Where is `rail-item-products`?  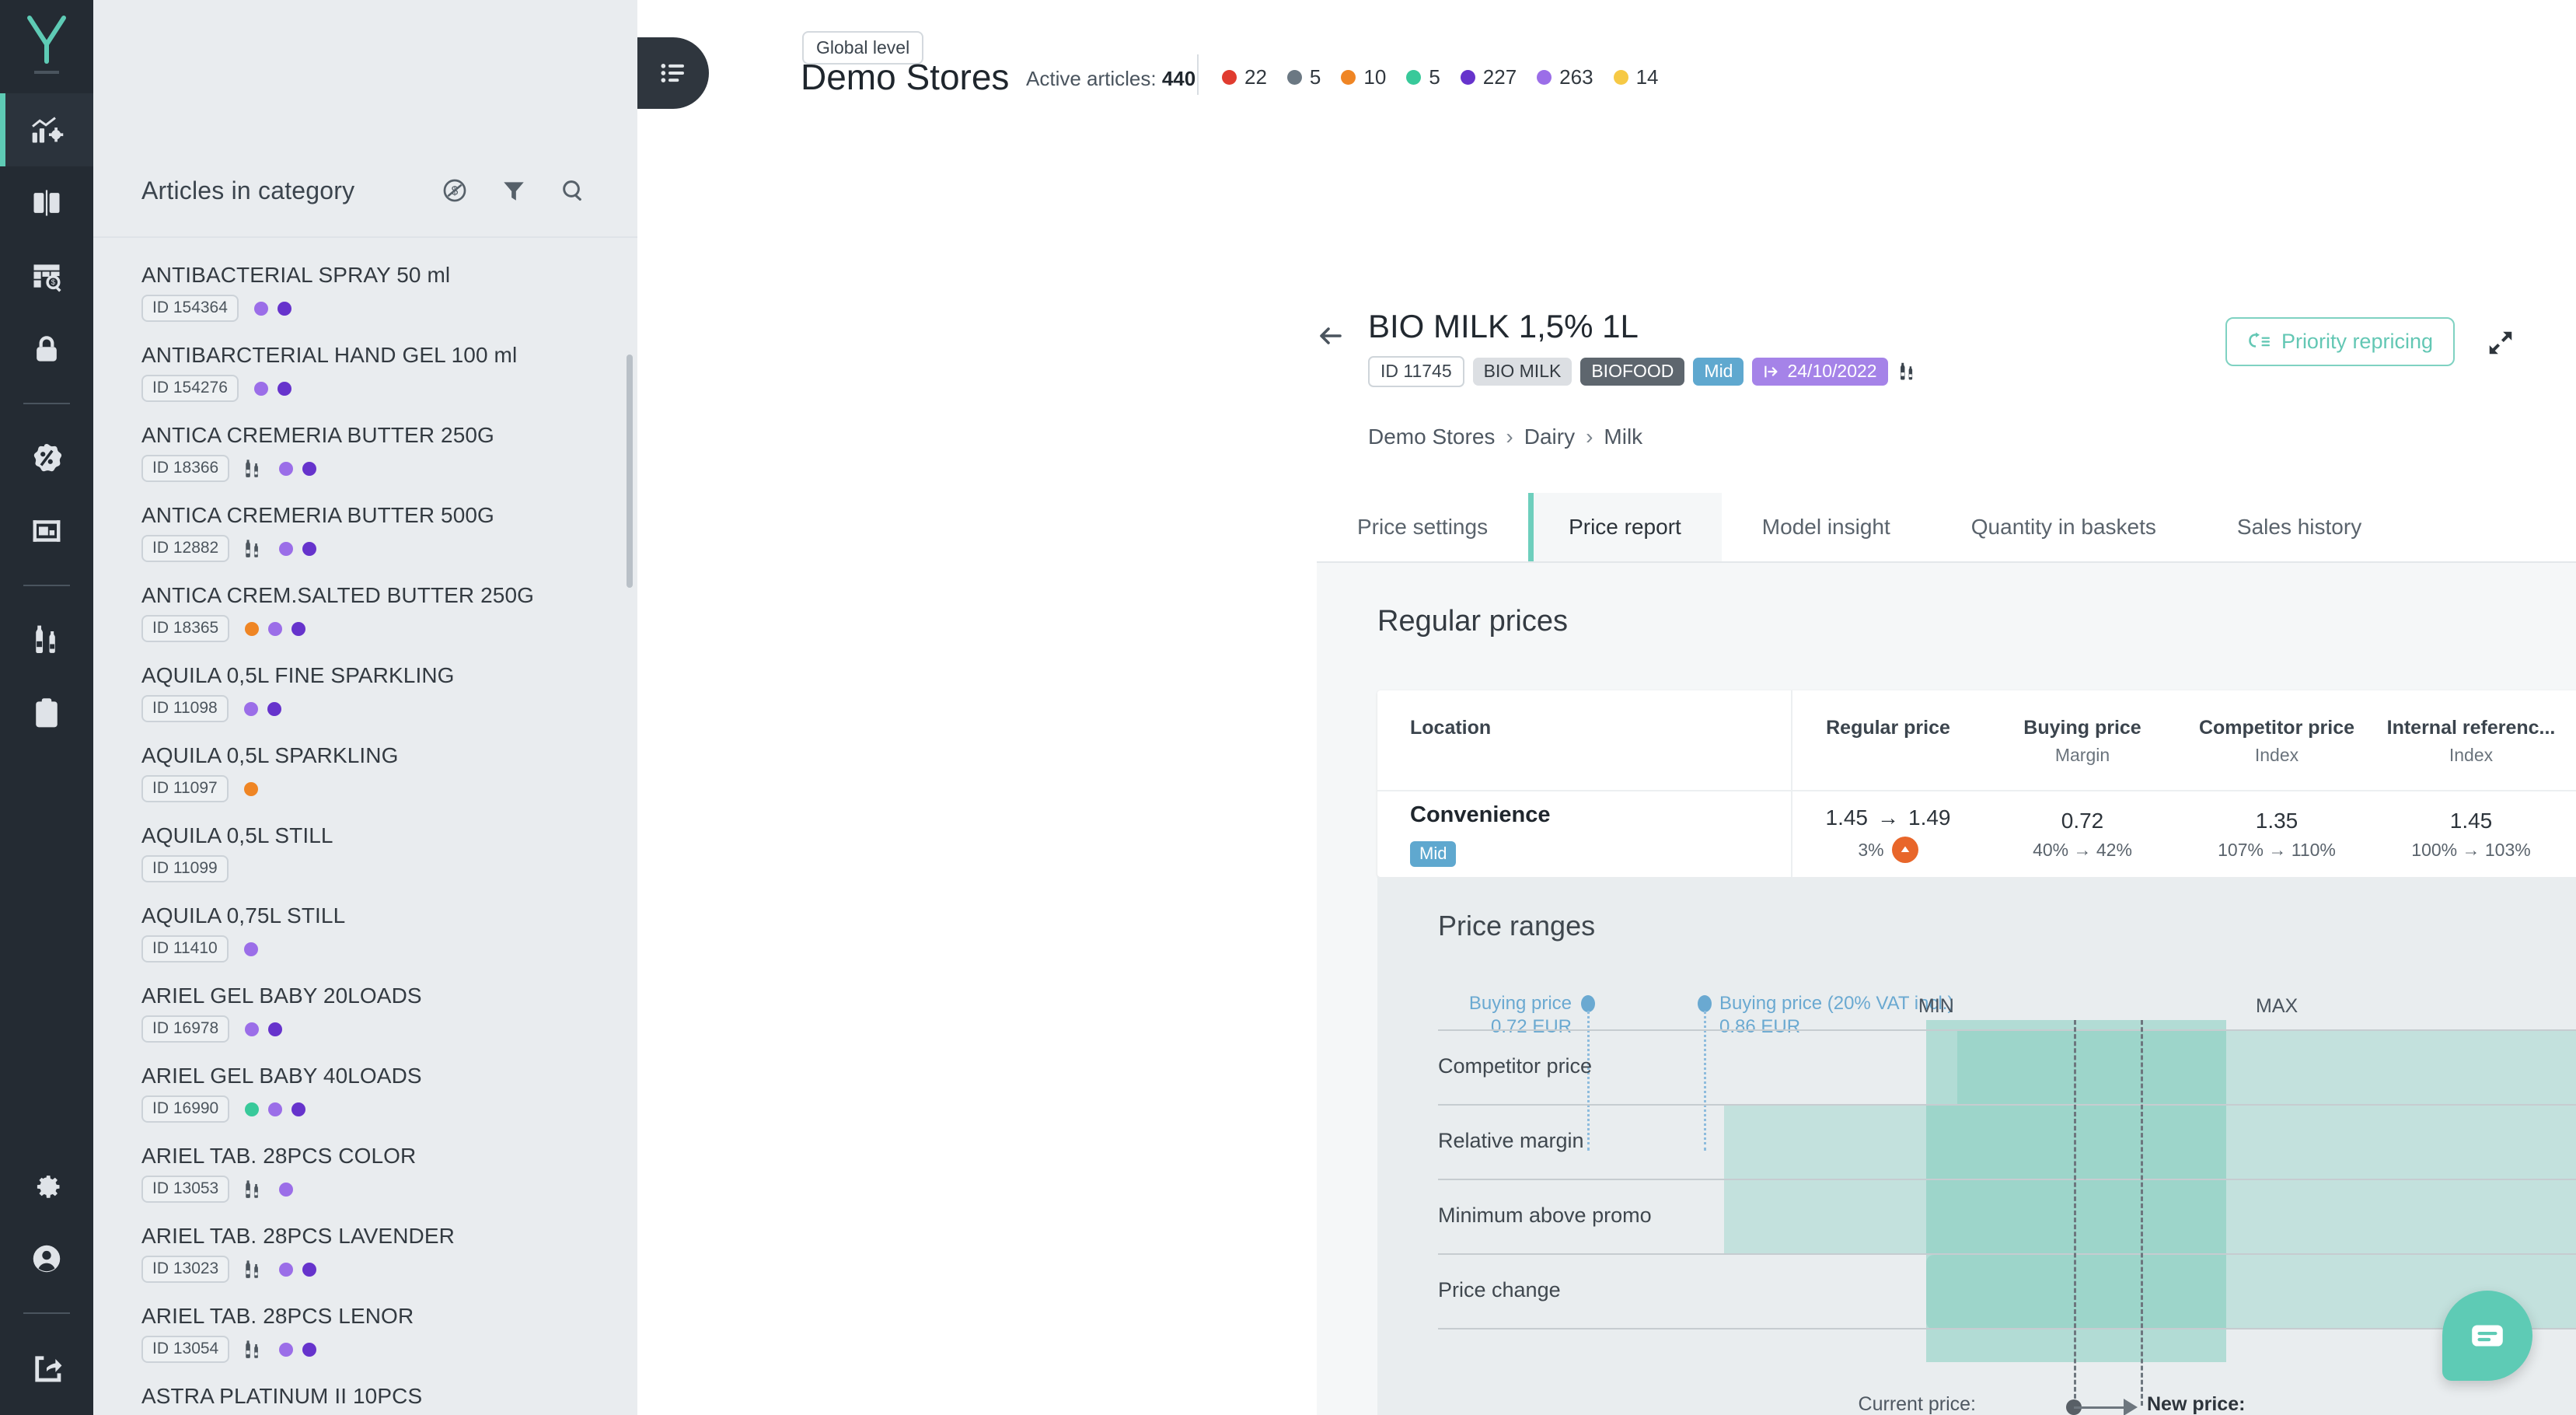
rail-item-products is located at coordinates (47, 640).